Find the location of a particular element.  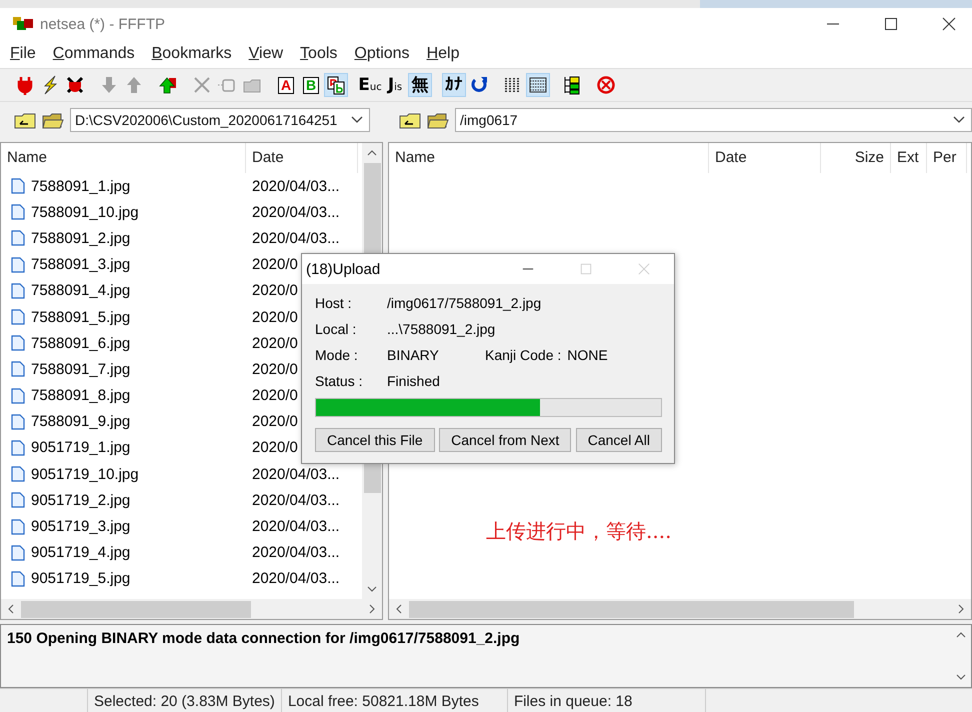

field-label: Status : is located at coordinates (339, 381).